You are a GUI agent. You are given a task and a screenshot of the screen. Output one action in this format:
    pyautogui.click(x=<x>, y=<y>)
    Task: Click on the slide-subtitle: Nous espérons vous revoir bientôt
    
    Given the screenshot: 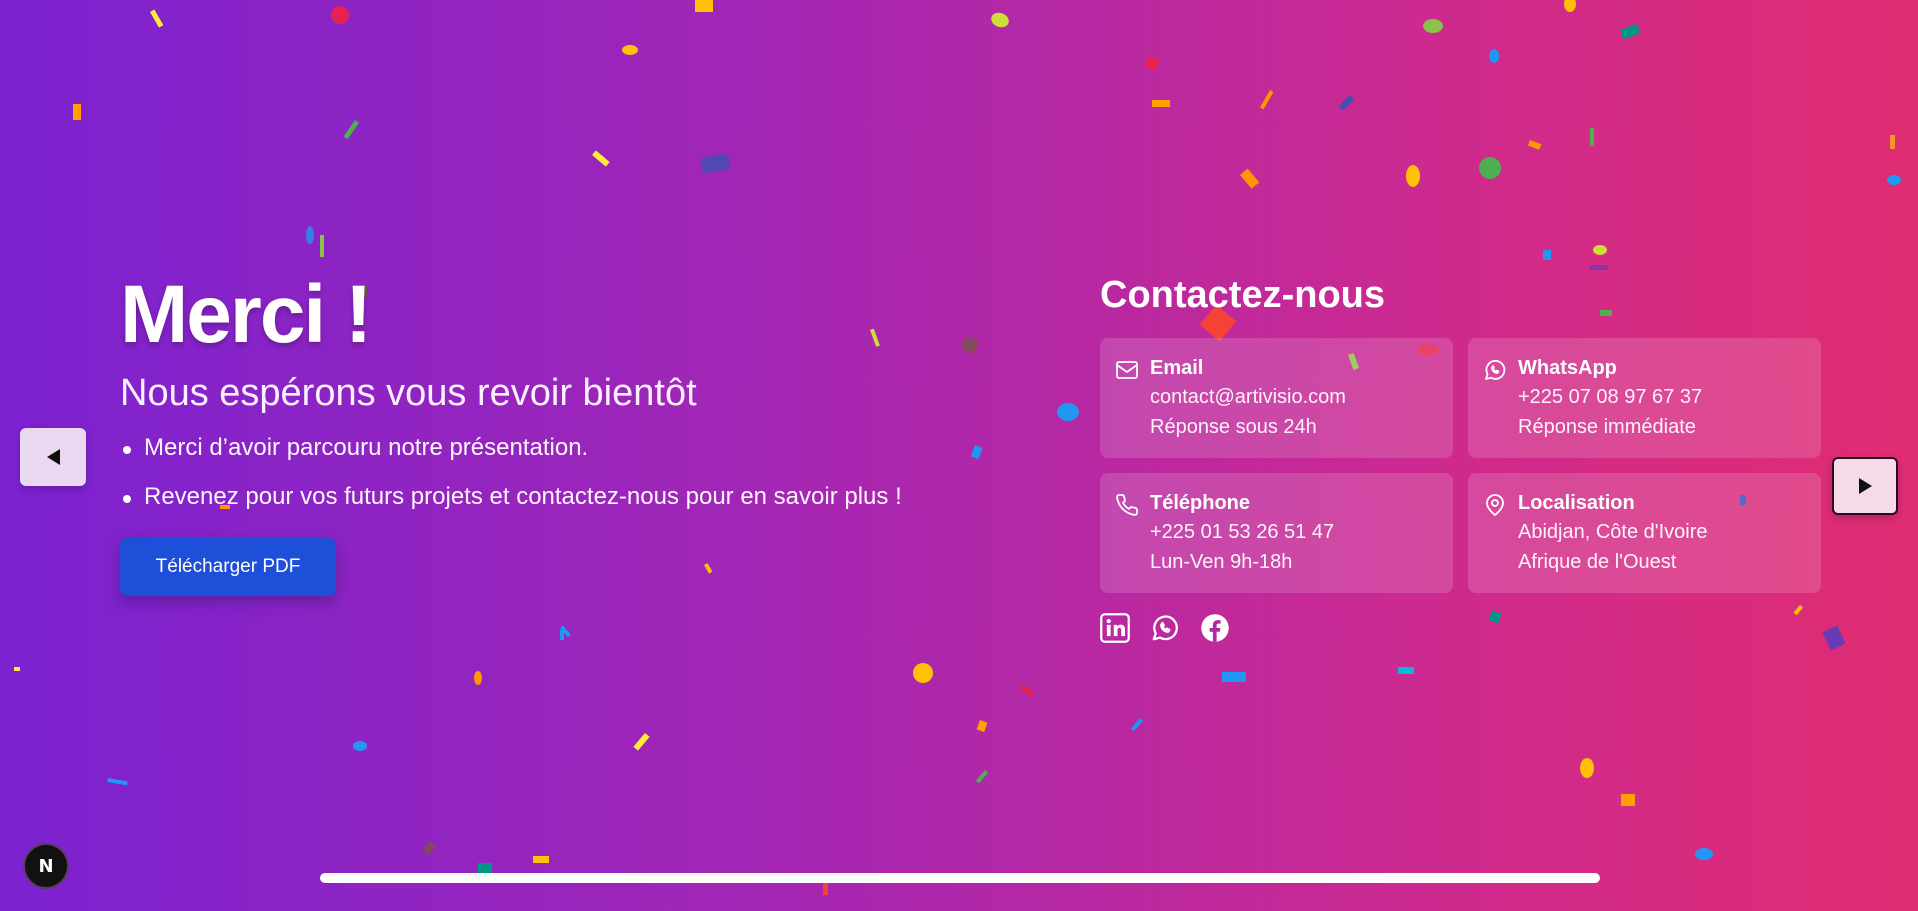 What is the action you would take?
    pyautogui.click(x=408, y=393)
    